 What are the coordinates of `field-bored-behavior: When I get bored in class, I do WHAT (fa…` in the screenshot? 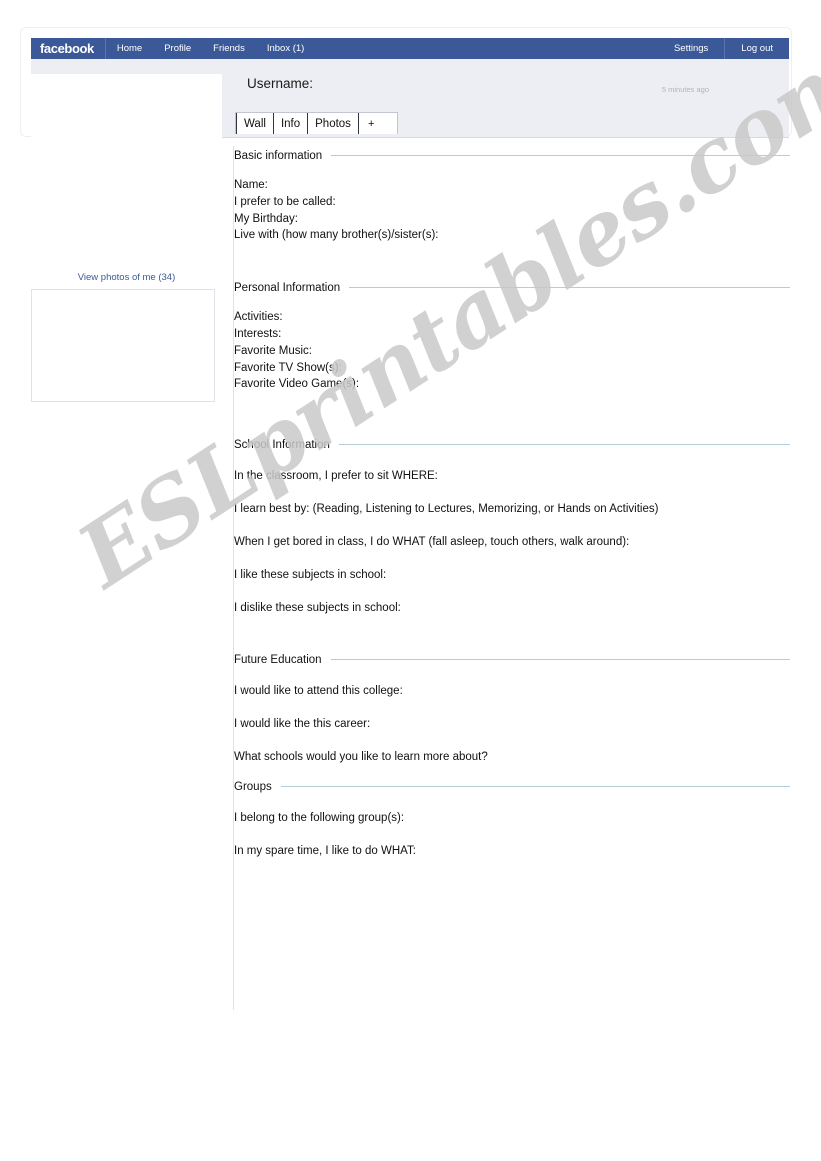 It's located at (432, 542).